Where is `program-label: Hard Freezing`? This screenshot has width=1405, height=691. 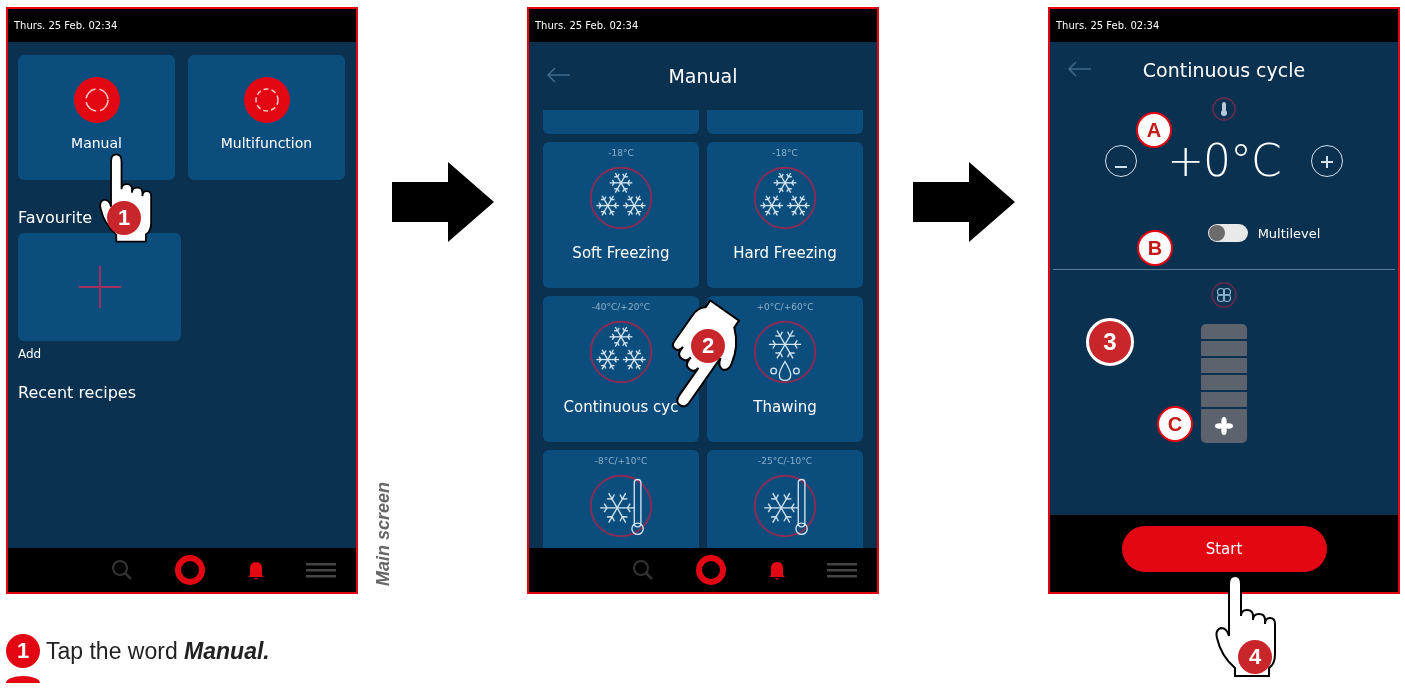
program-label: Hard Freezing is located at coordinates (785, 253).